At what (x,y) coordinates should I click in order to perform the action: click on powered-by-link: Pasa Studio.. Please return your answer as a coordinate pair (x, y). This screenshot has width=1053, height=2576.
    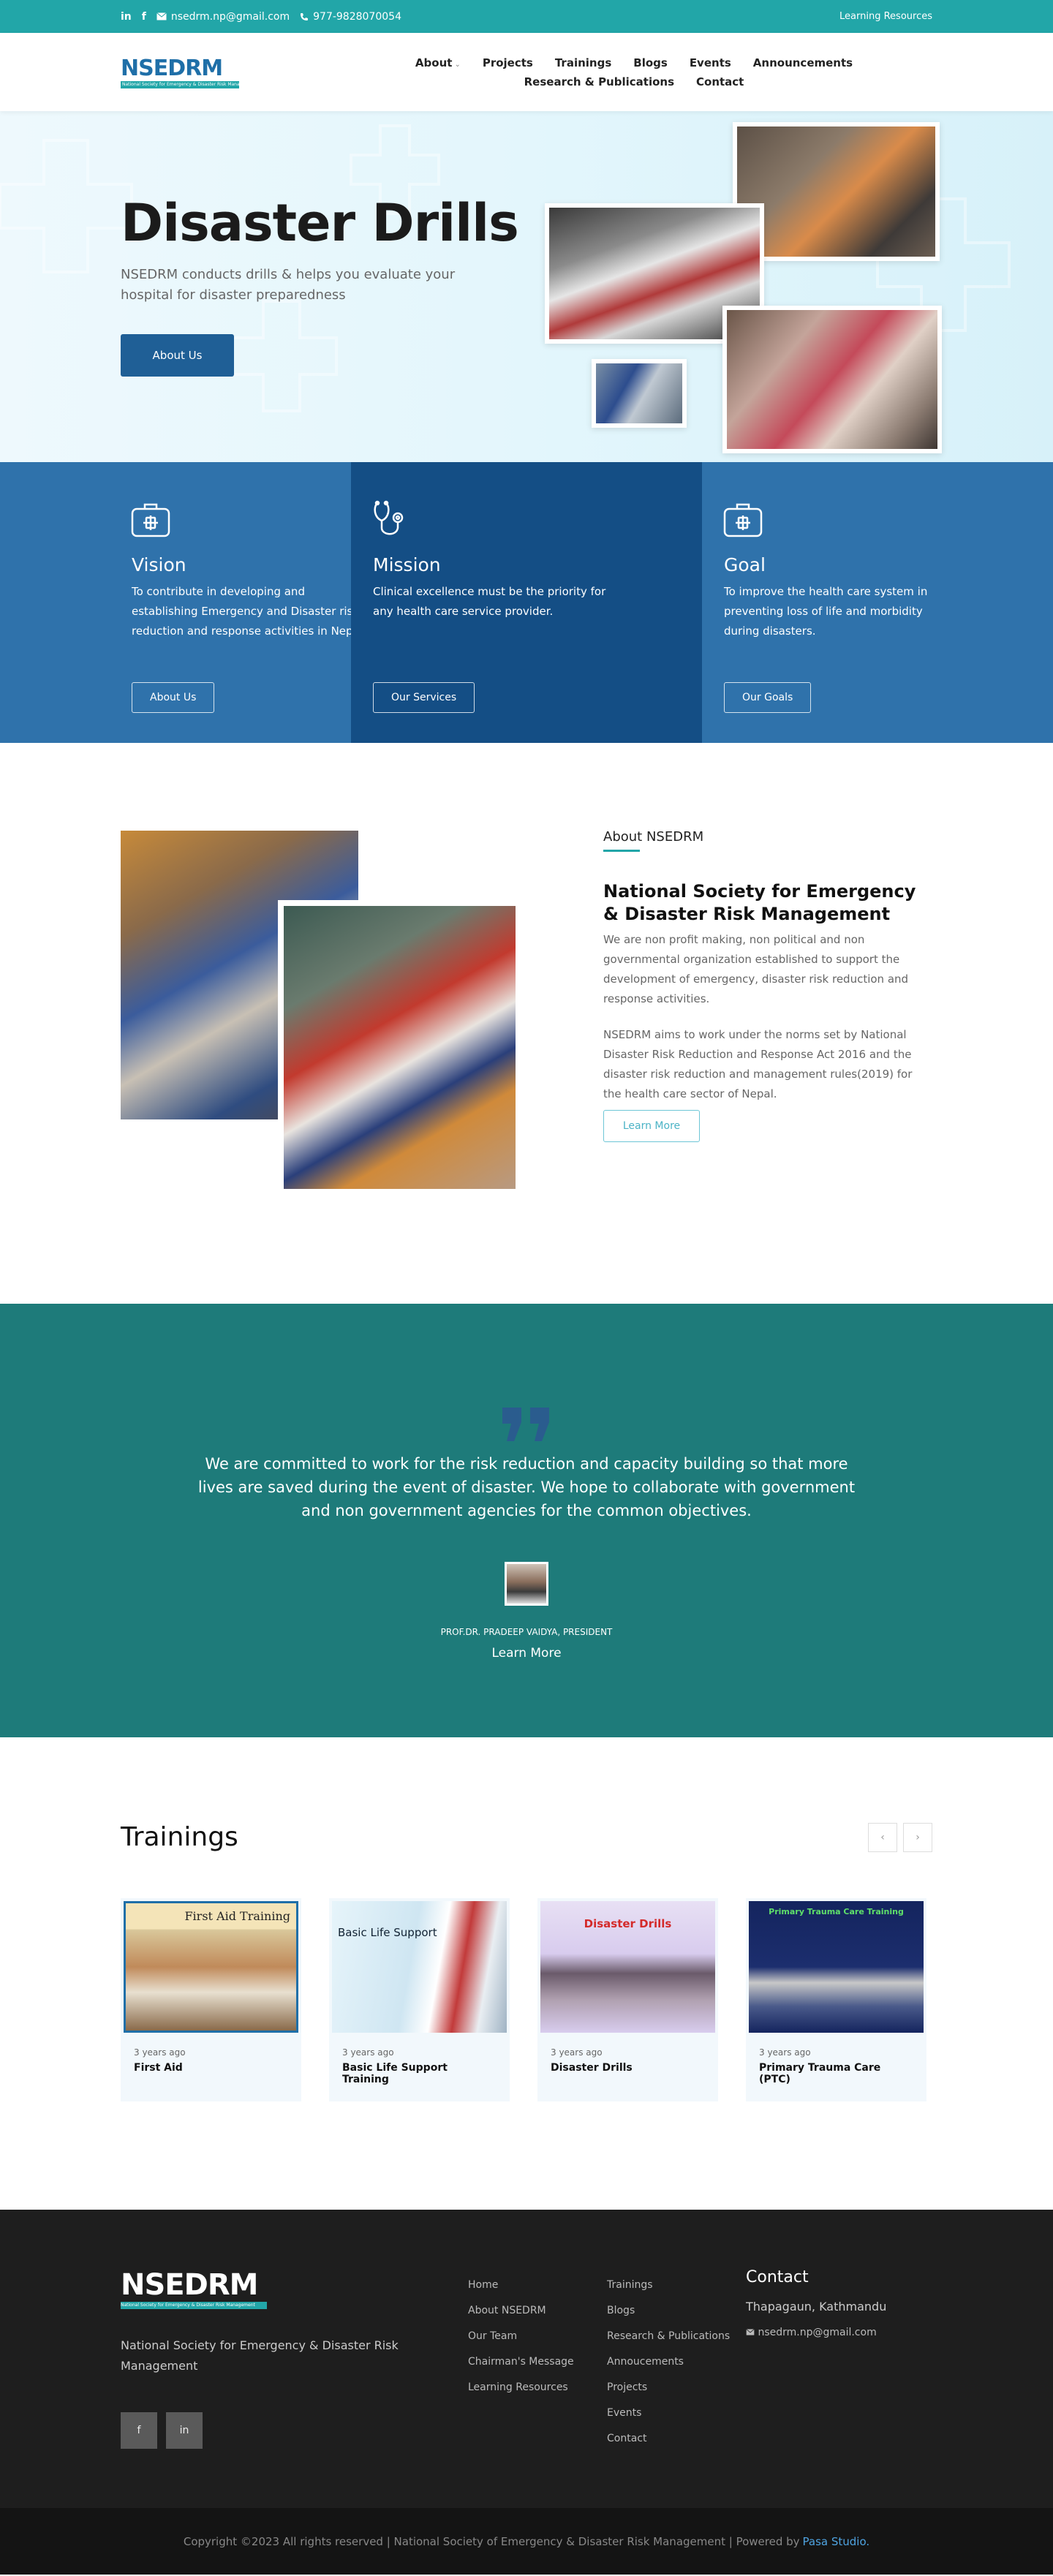
    Looking at the image, I should click on (836, 2541).